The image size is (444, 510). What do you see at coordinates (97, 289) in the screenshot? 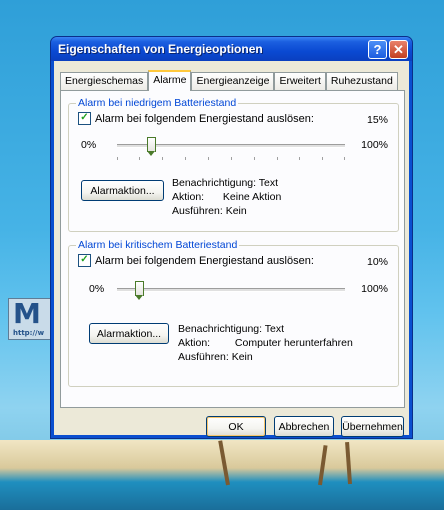
I see `critical-slider-min: 0%` at bounding box center [97, 289].